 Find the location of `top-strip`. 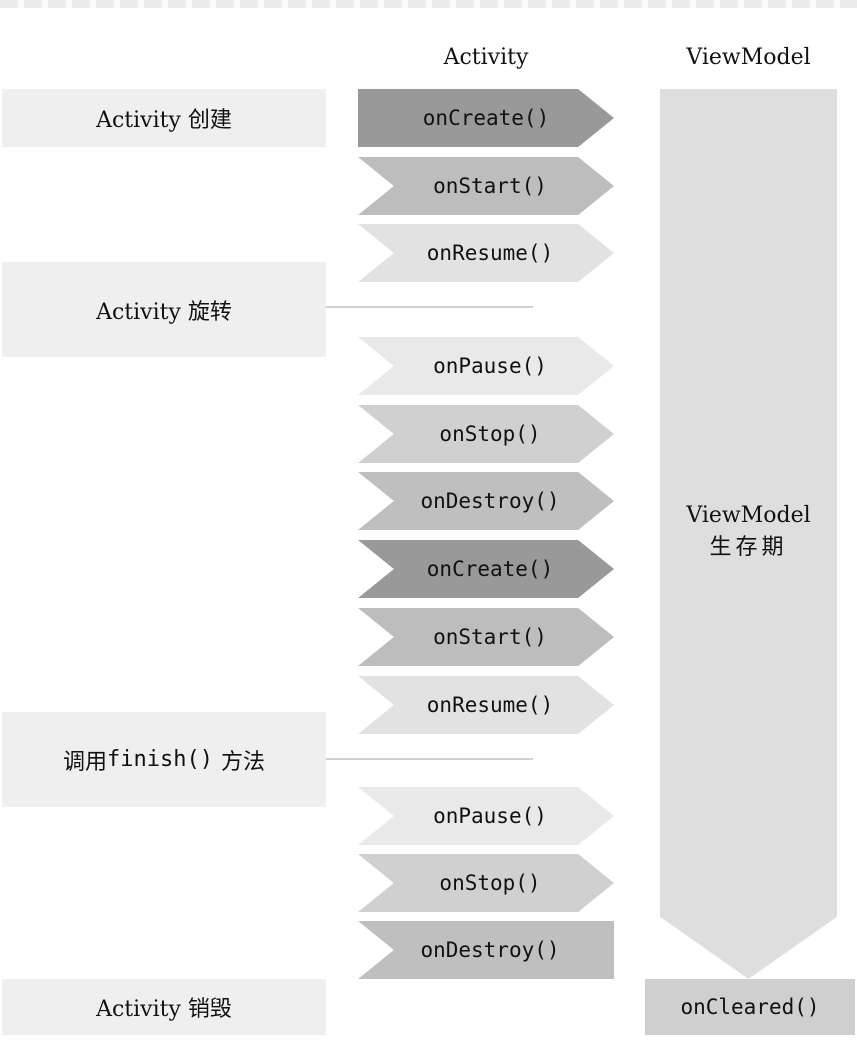

top-strip is located at coordinates (428, 4).